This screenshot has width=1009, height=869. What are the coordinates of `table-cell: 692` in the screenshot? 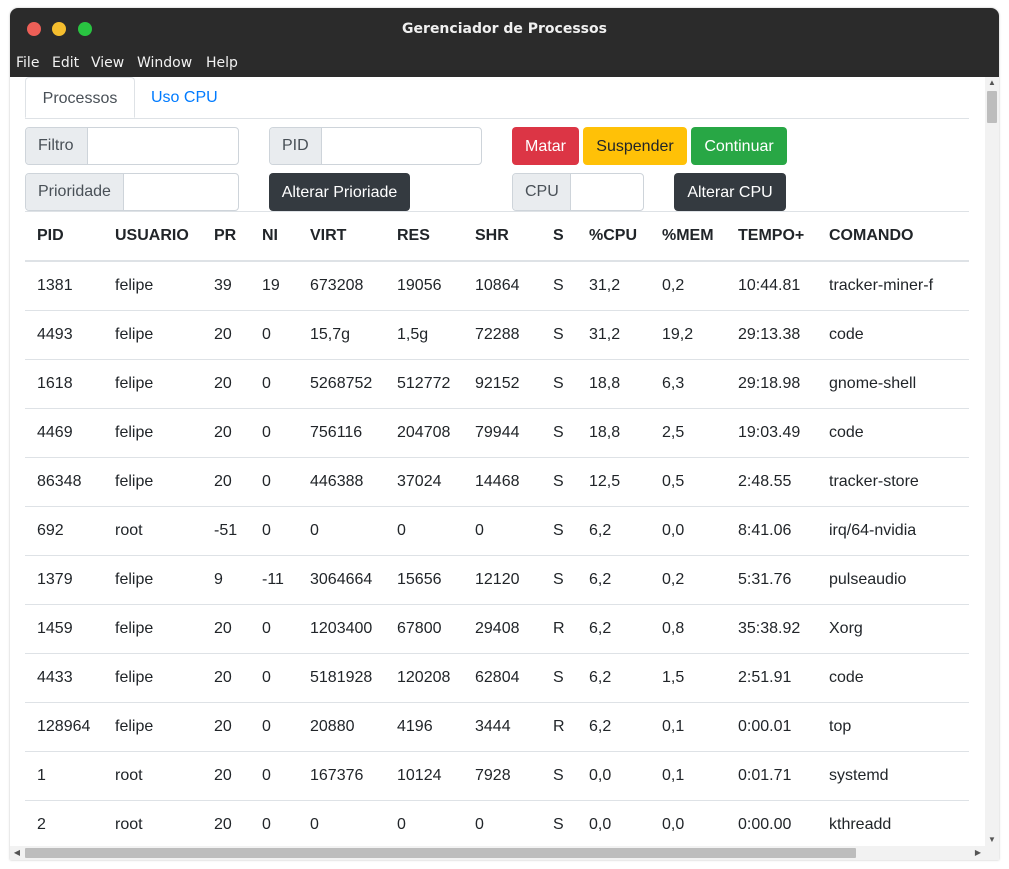 It's located at (50, 530).